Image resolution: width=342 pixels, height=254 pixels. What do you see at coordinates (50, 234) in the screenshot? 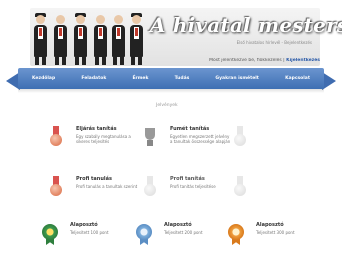
I see `green-rosette-icon` at bounding box center [50, 234].